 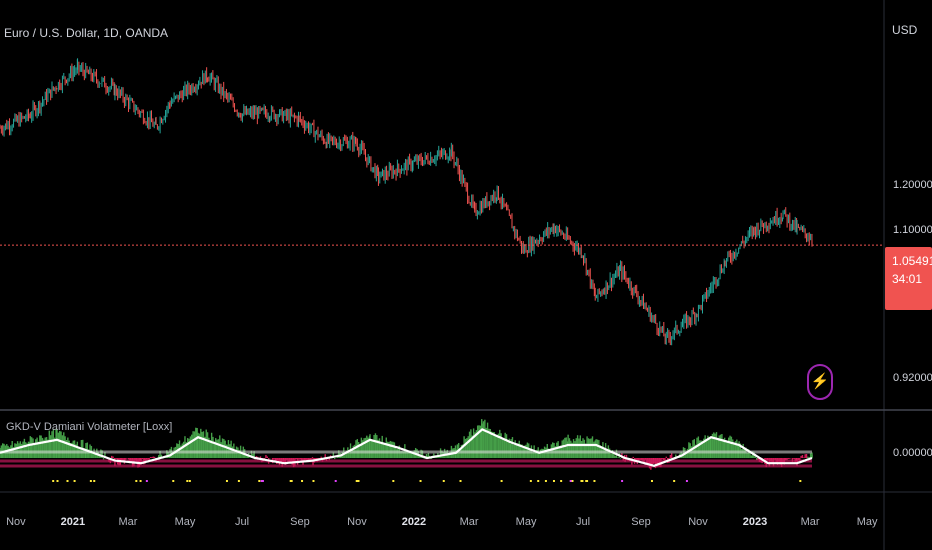 What do you see at coordinates (912, 378) in the screenshot?
I see `price-tick: 0.92000` at bounding box center [912, 378].